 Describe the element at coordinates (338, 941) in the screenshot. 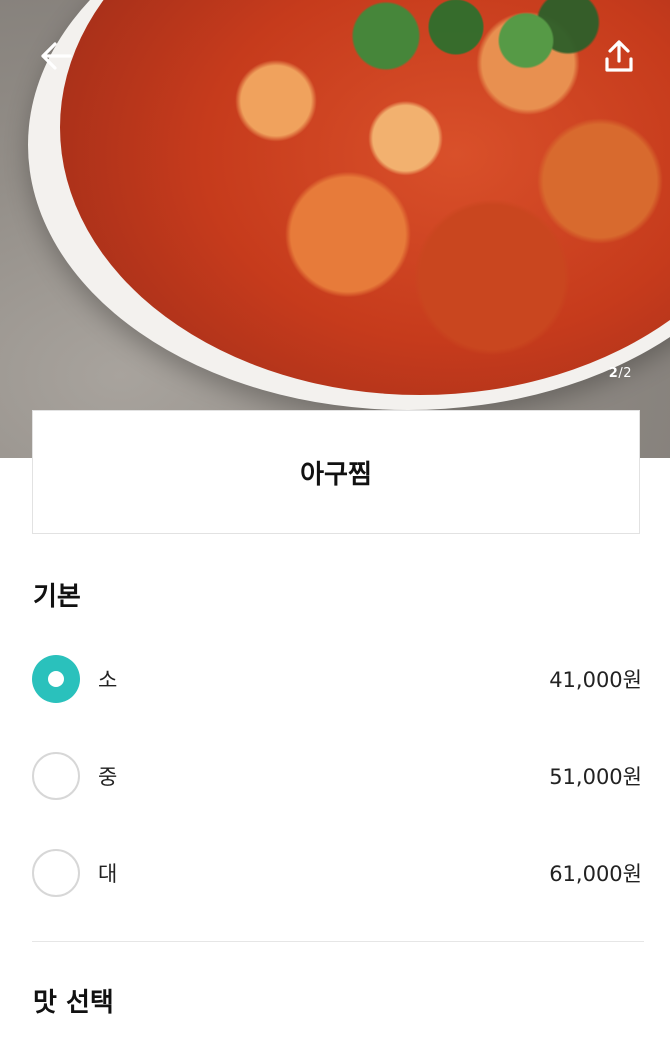

I see `section-divider` at that location.